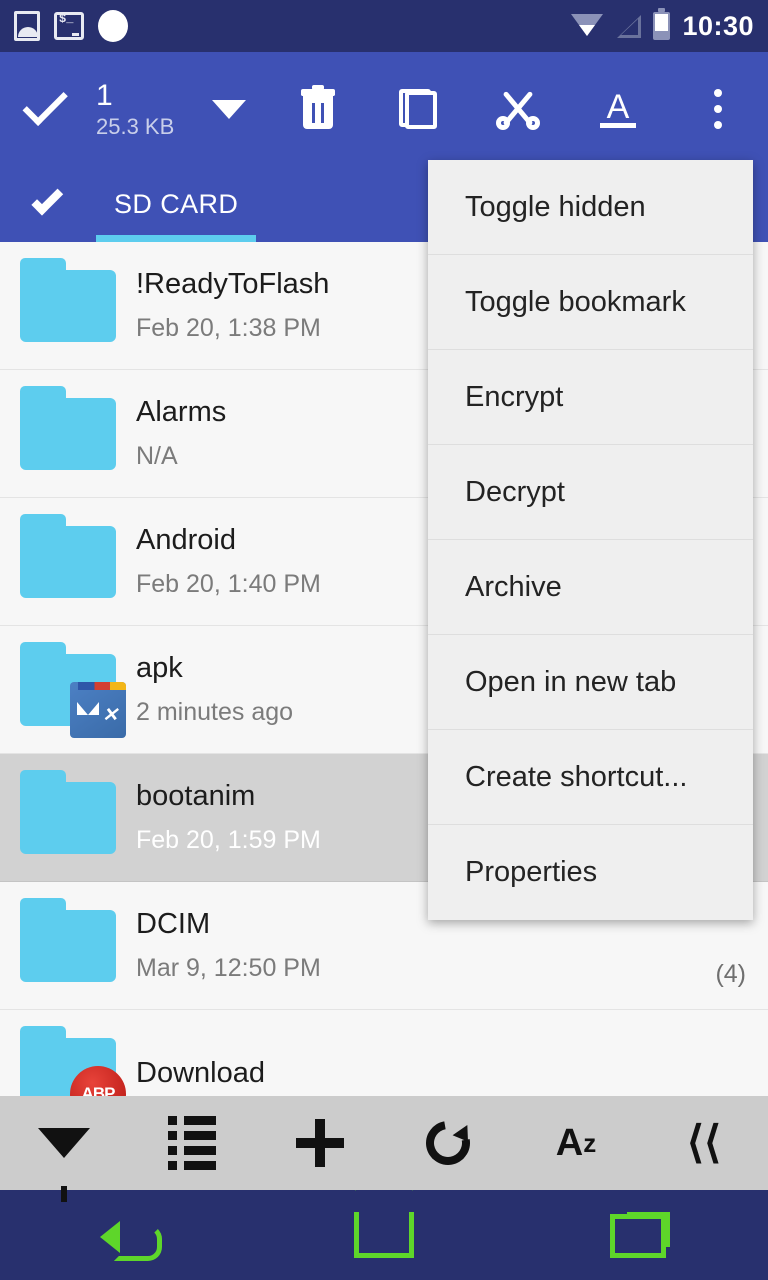 This screenshot has height=1280, width=768. What do you see at coordinates (27, 26) in the screenshot?
I see `image-icon` at bounding box center [27, 26].